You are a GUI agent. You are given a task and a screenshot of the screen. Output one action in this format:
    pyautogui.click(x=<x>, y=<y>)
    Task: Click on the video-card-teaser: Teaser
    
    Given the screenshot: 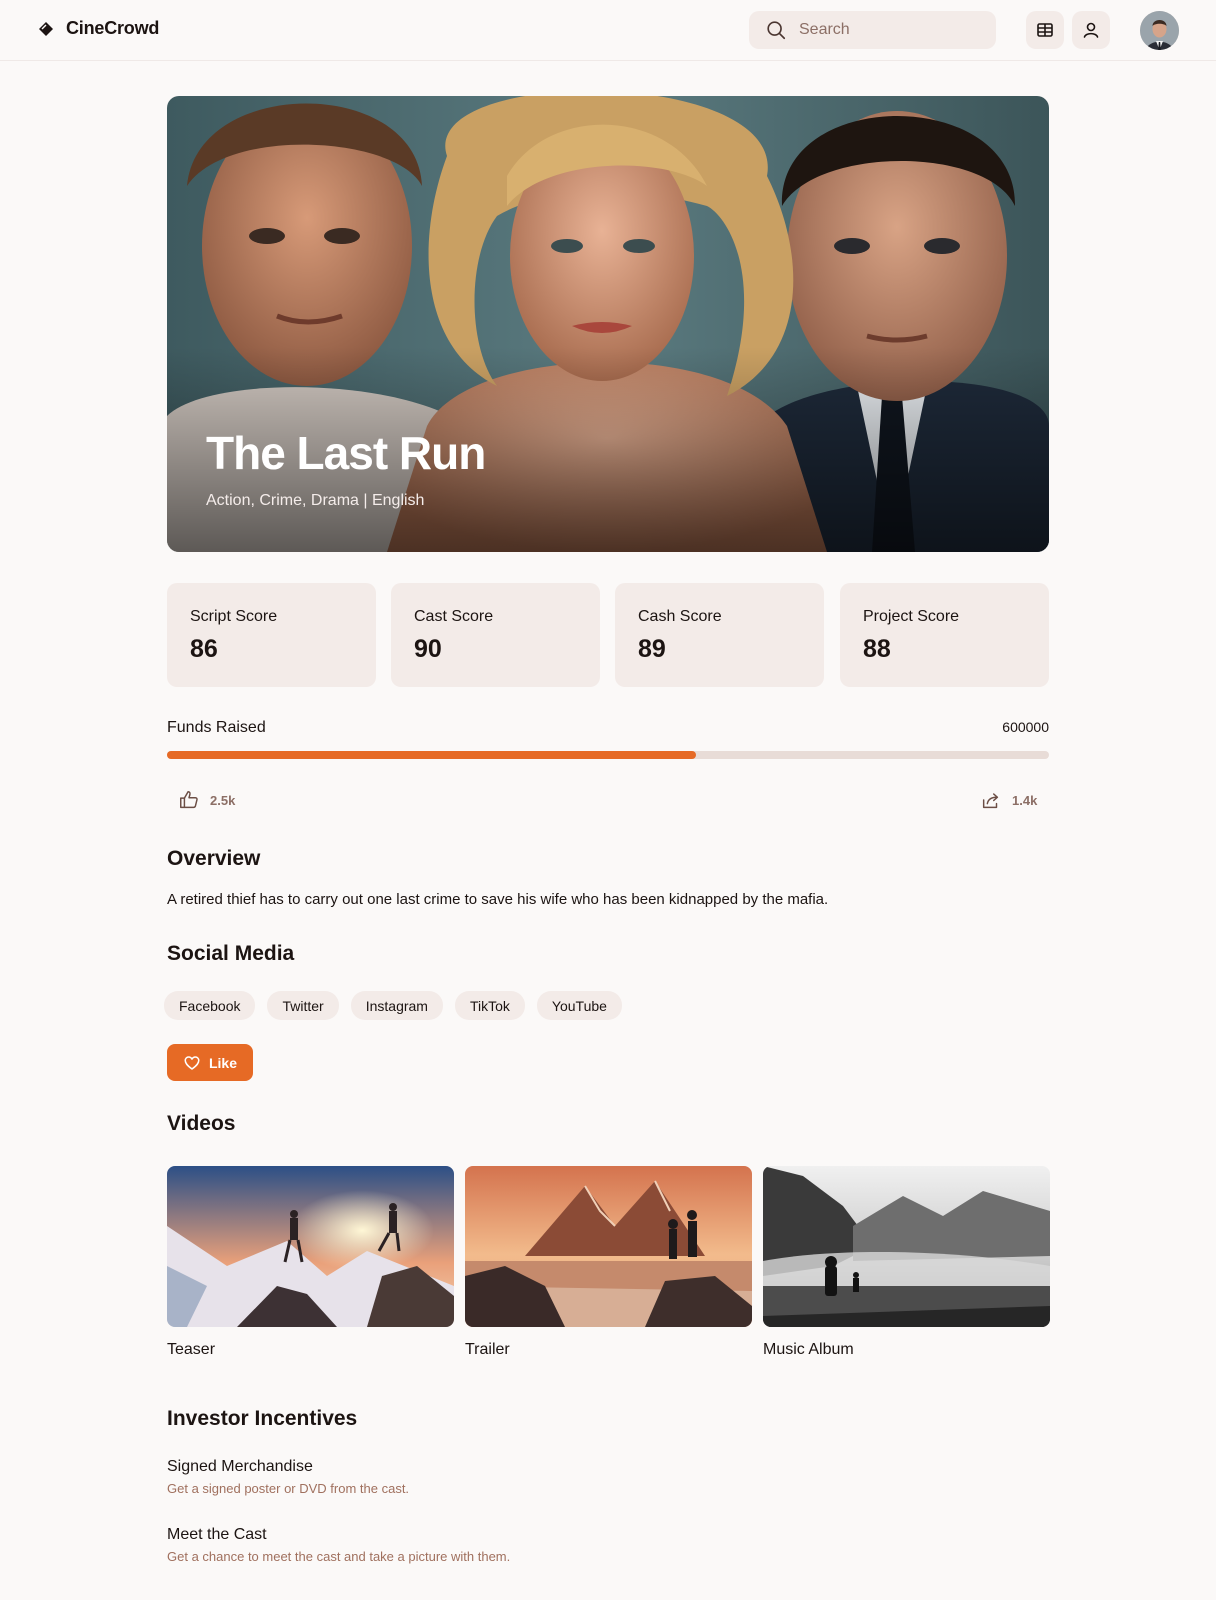 What is the action you would take?
    pyautogui.click(x=310, y=1262)
    